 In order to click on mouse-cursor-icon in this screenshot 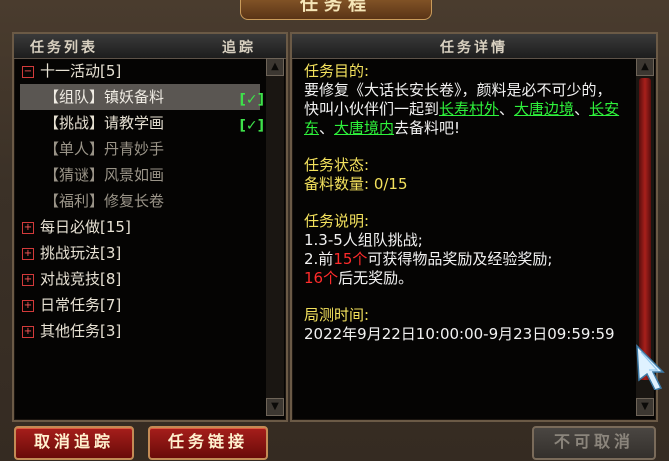, I will do `click(650, 367)`.